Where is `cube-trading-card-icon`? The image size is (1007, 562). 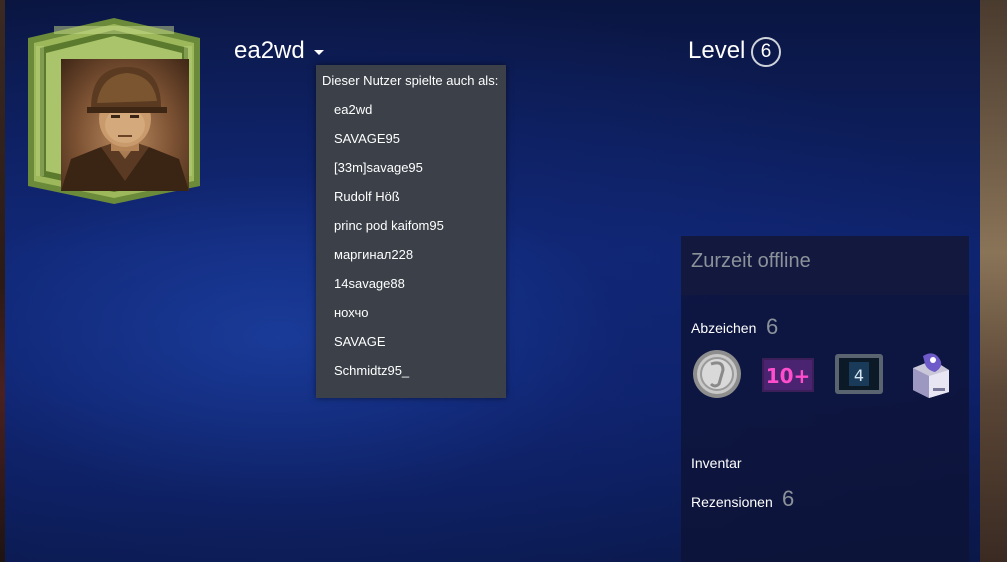 cube-trading-card-icon is located at coordinates (929, 374).